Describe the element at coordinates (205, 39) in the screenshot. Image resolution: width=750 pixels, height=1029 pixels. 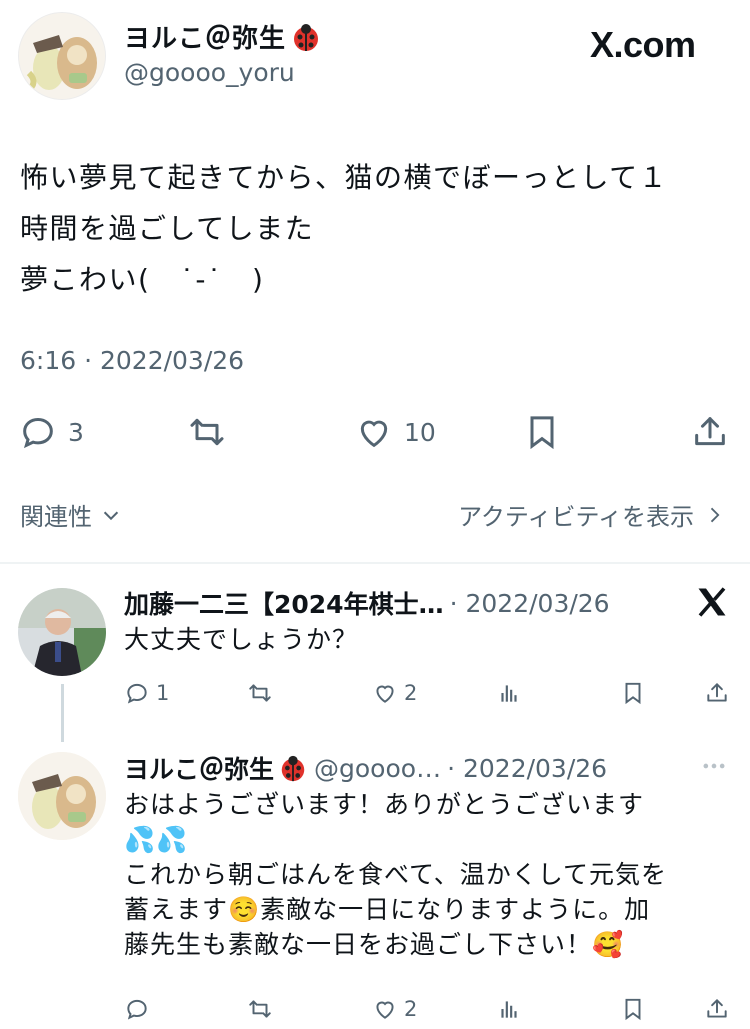
I see `author-name-text: ヨルこ＠弥生` at that location.